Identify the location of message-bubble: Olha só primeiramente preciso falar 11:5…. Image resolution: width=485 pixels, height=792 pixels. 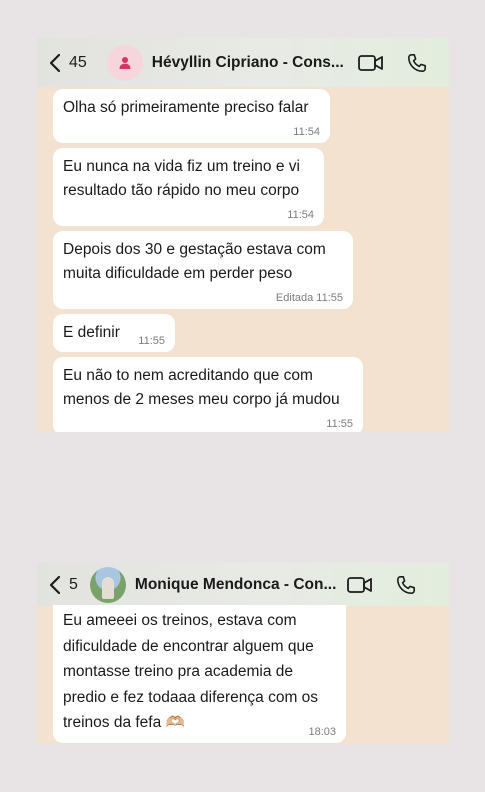
(191, 116).